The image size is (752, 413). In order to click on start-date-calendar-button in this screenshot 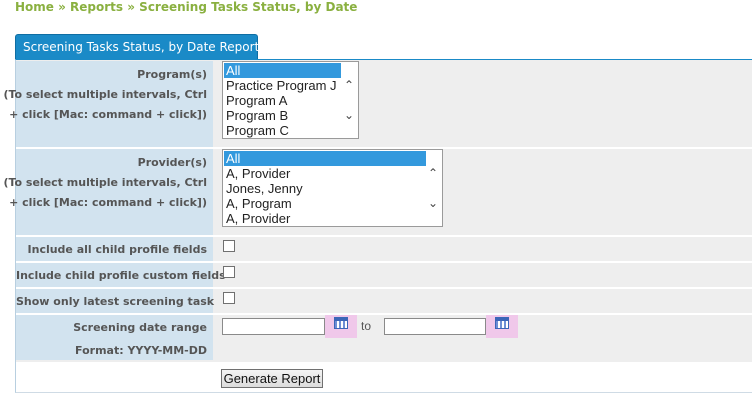, I will do `click(341, 326)`.